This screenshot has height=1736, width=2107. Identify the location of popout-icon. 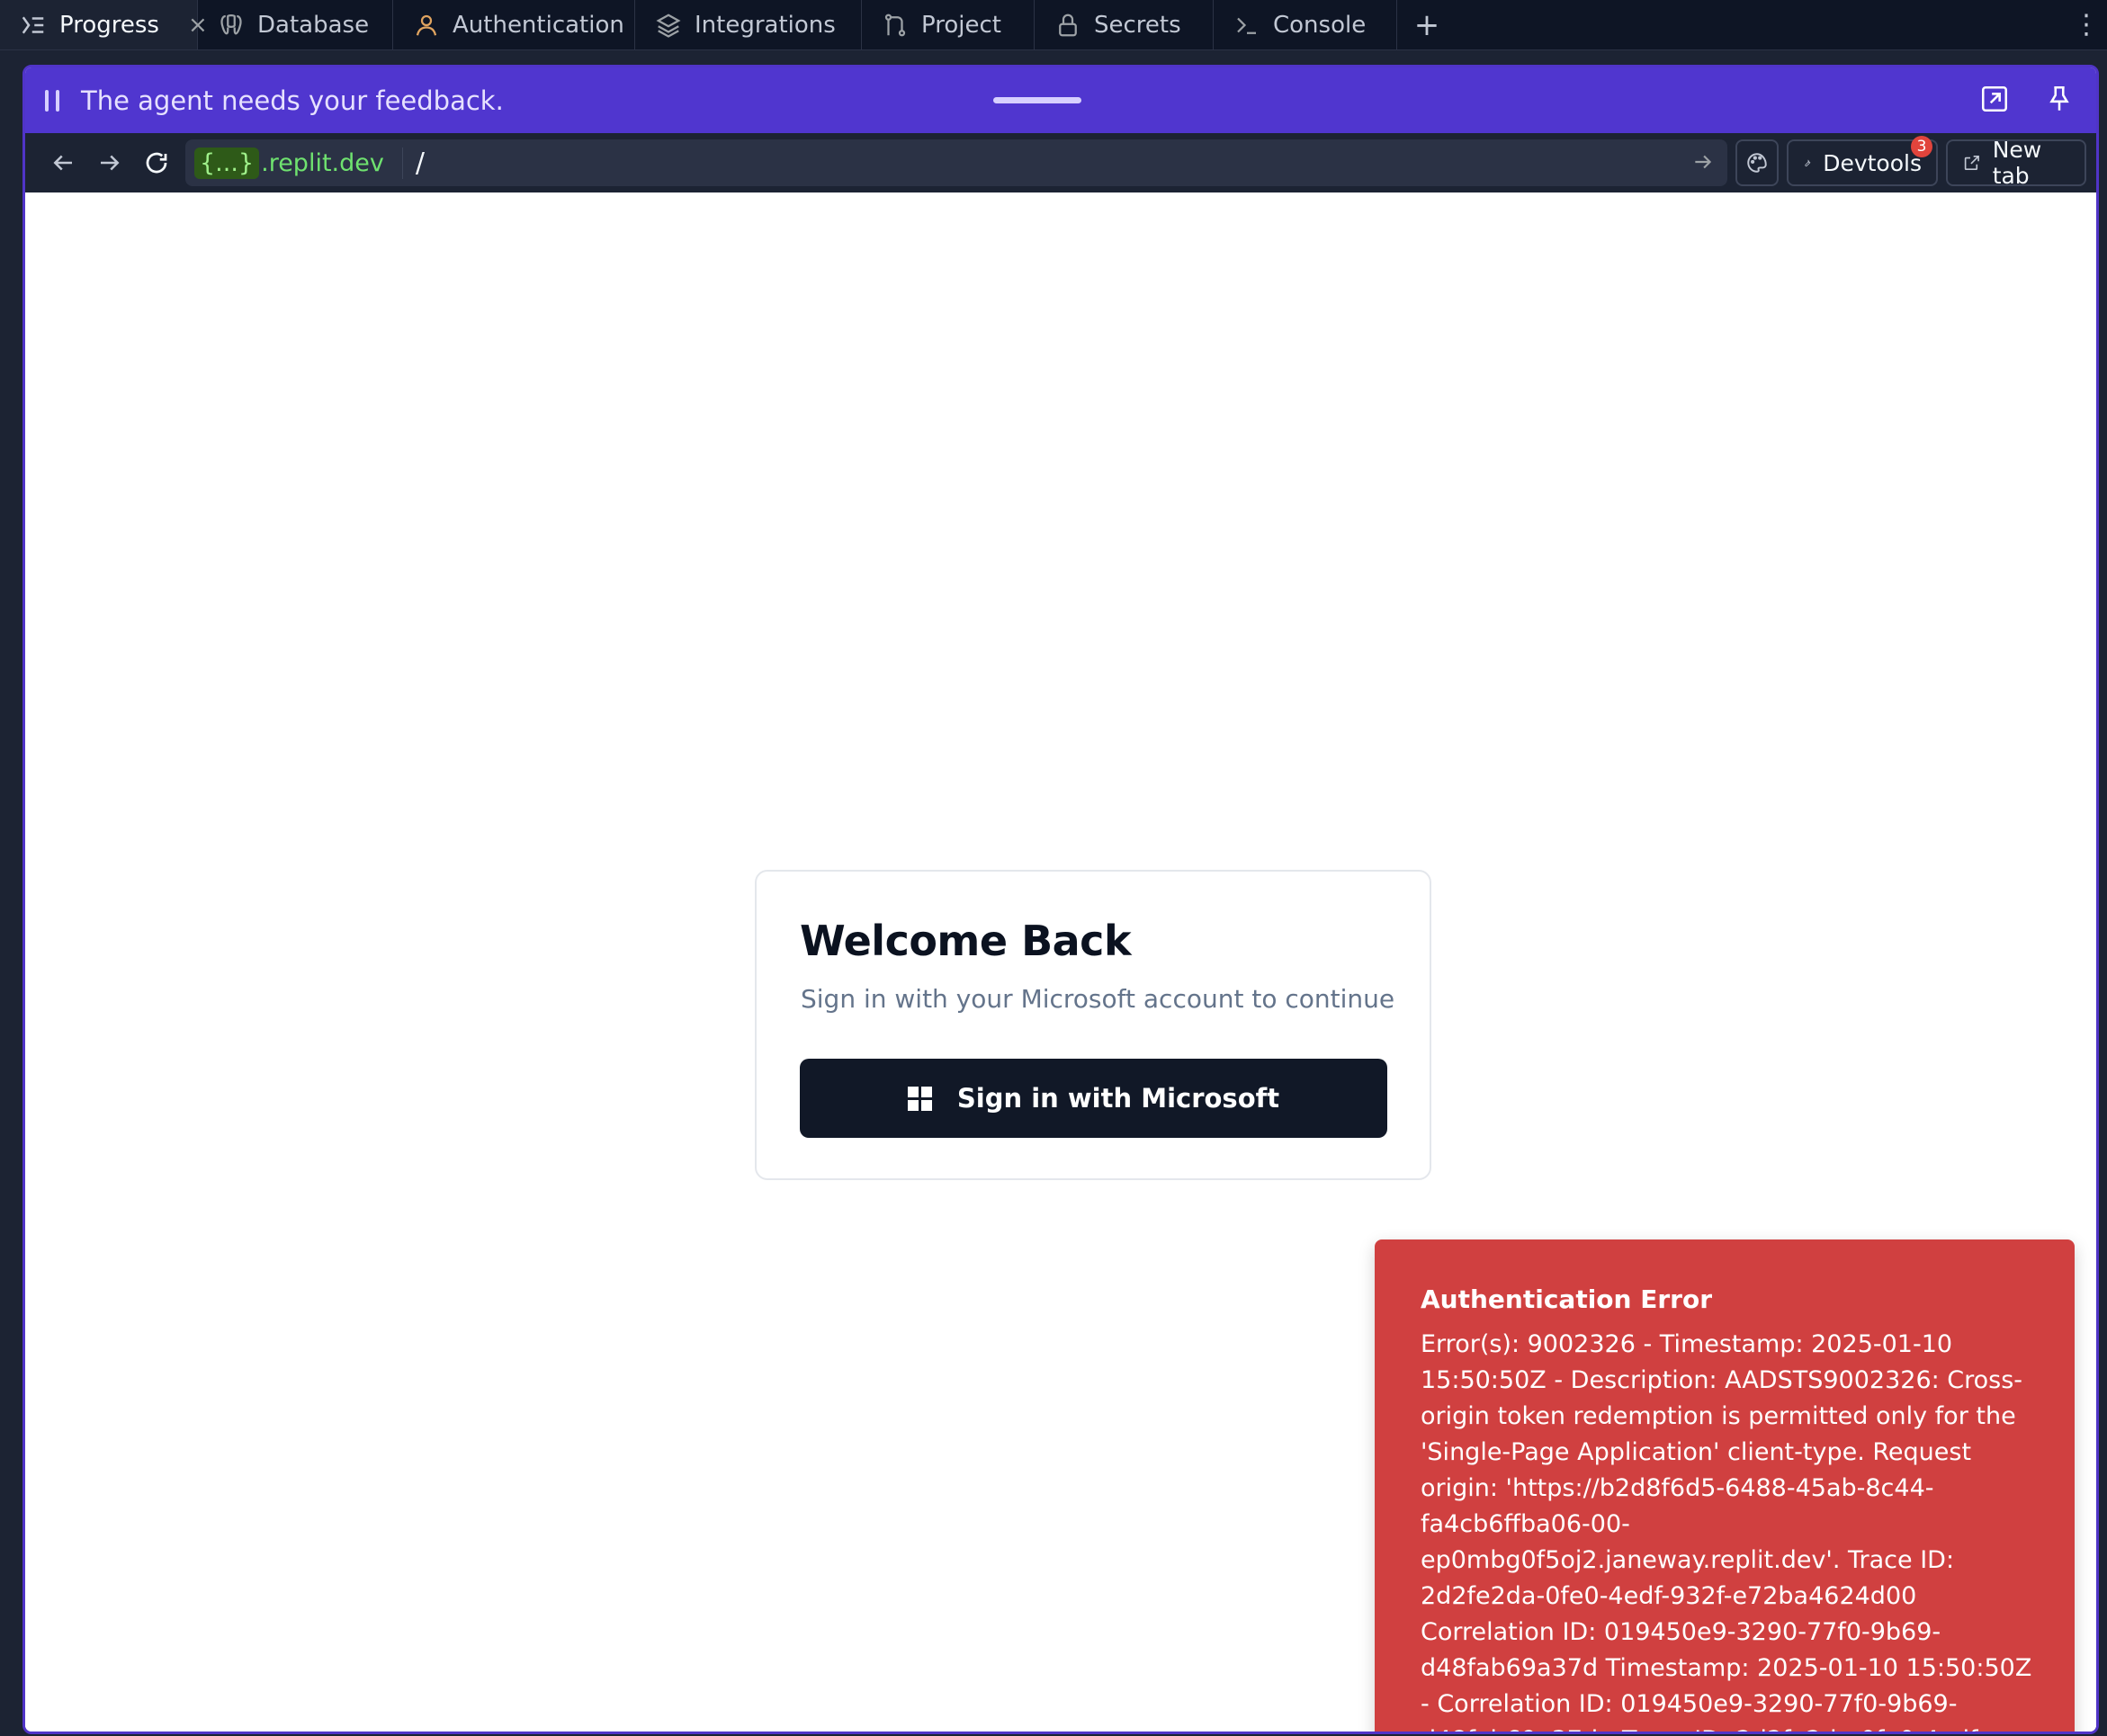
(1995, 99).